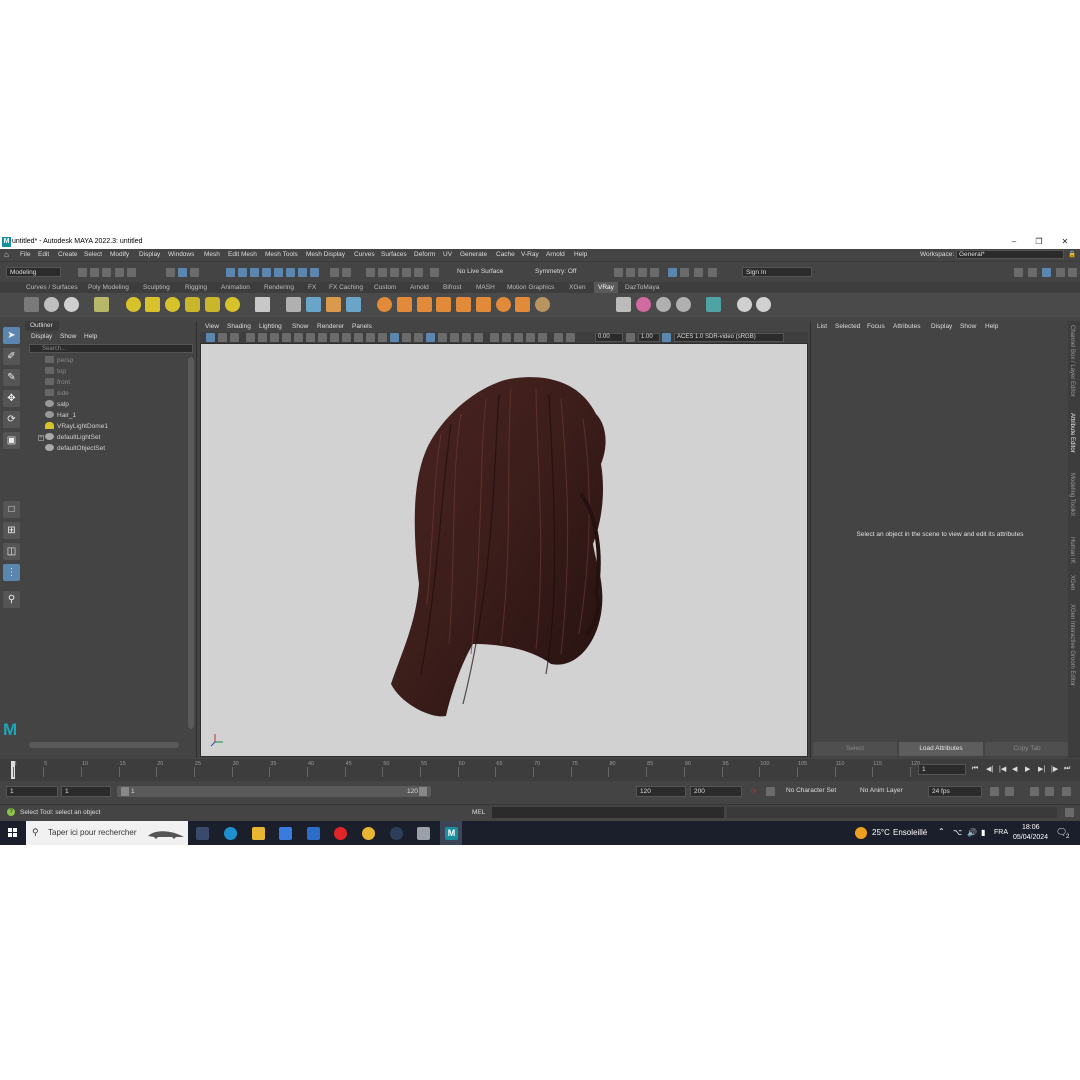 The width and height of the screenshot is (1080, 1080). What do you see at coordinates (530, 287) in the screenshot?
I see `shelf-tab-motion-graphics: Motion Graphics` at bounding box center [530, 287].